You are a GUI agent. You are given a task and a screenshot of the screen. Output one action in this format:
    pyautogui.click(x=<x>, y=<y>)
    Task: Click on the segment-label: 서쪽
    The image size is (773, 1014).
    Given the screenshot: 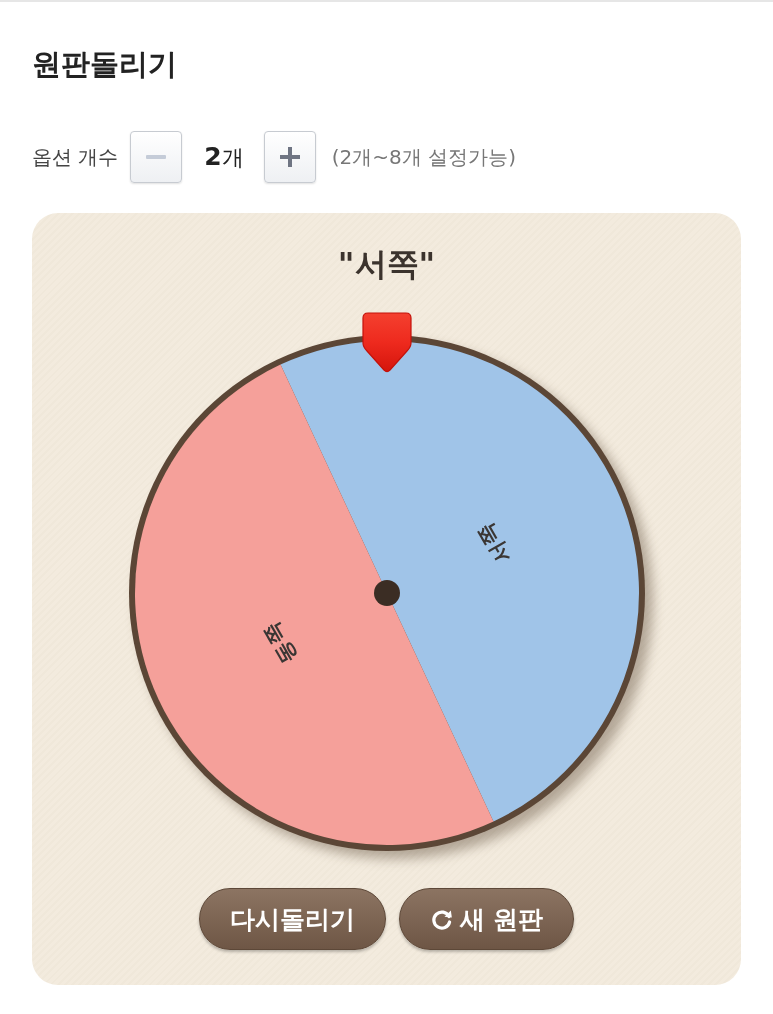 What is the action you would take?
    pyautogui.click(x=493, y=543)
    